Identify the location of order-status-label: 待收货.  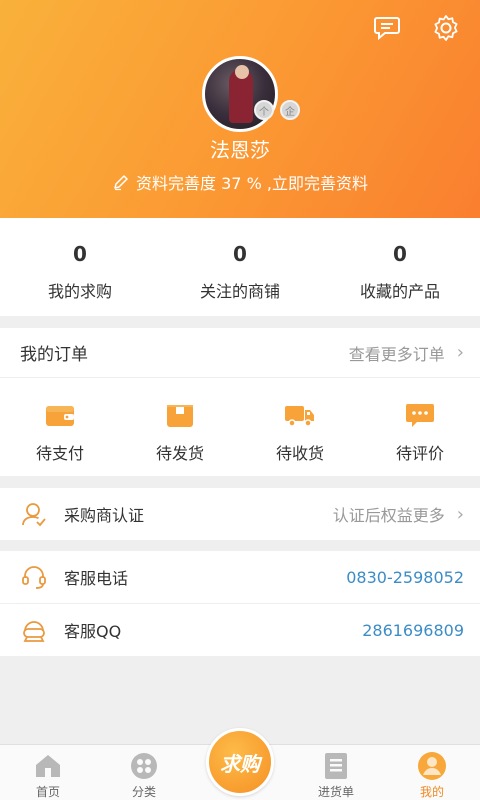
(299, 453).